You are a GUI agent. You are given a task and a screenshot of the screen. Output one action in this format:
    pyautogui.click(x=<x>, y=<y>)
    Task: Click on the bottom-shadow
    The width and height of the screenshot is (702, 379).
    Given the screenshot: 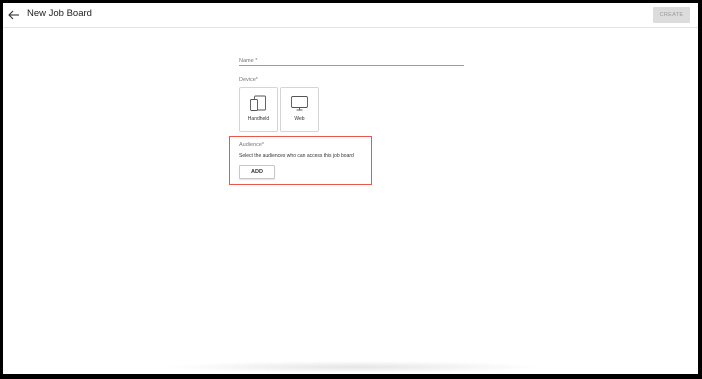 What is the action you would take?
    pyautogui.click(x=353, y=367)
    